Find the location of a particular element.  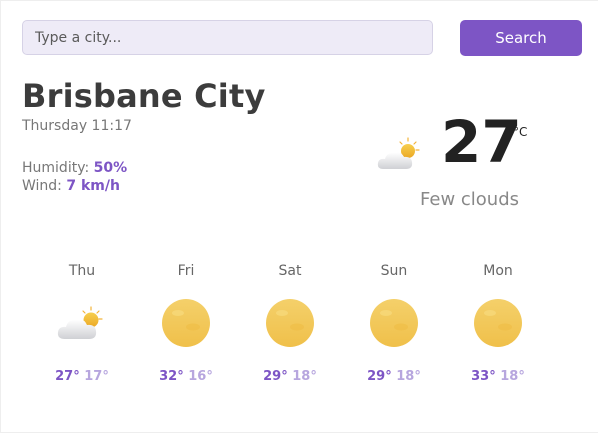

wind-label: Wind: is located at coordinates (44, 186).